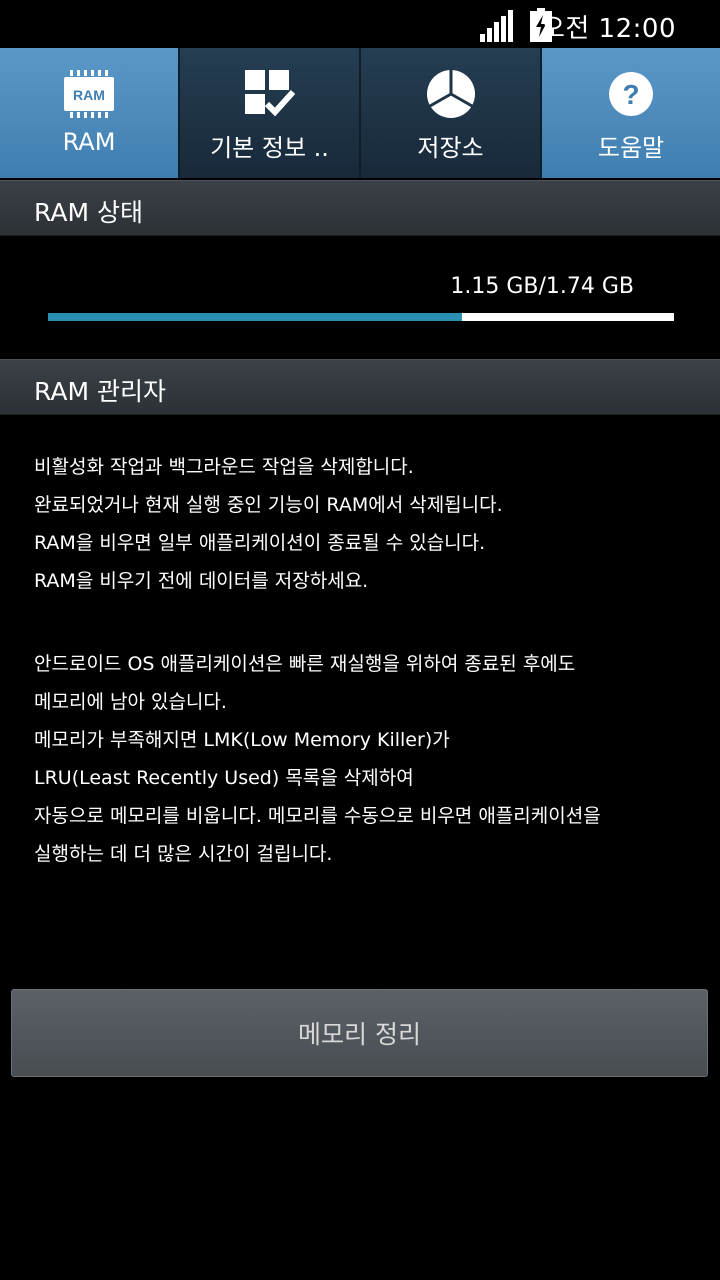  Describe the element at coordinates (542, 286) in the screenshot. I see `ram-usage-text: 1.15 GB/1.74 GB` at that location.